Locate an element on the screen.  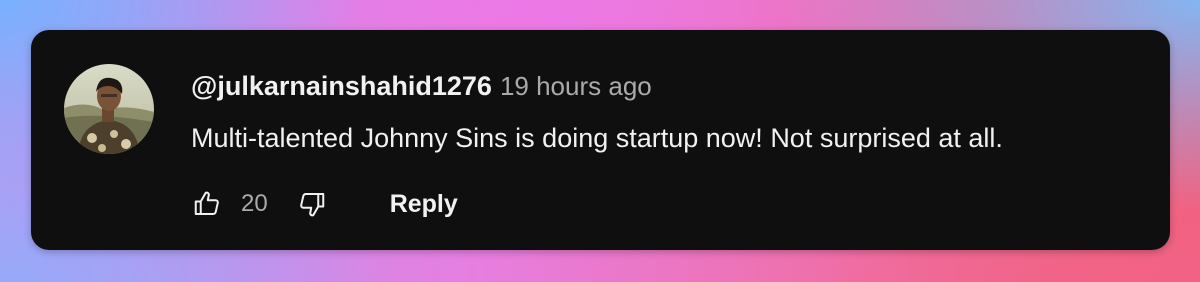
comment-actions: 20 Reply is located at coordinates (324, 204).